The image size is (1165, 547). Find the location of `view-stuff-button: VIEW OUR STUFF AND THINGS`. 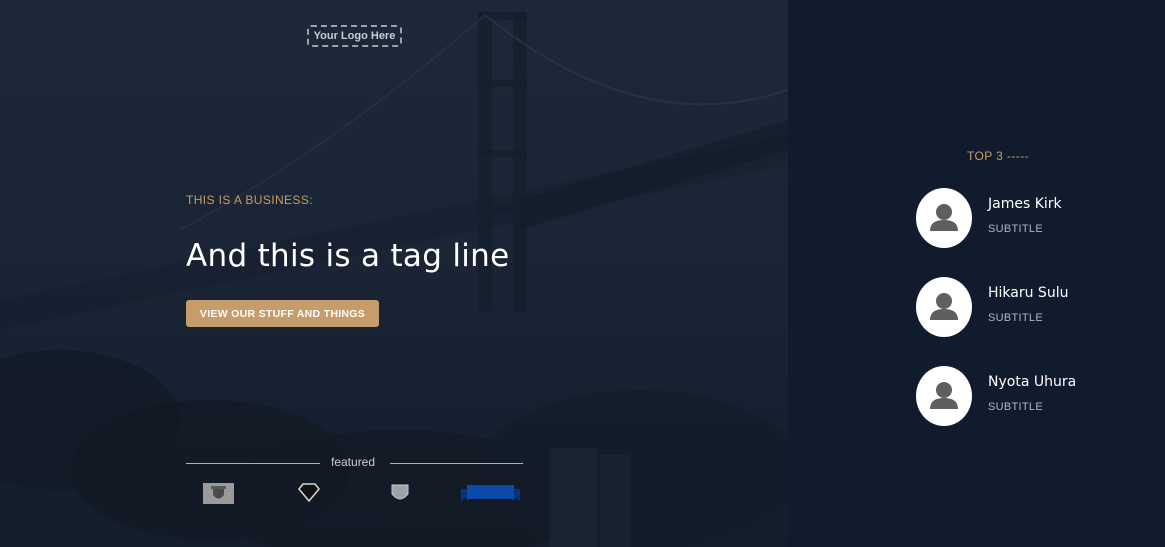

view-stuff-button: VIEW OUR STUFF AND THINGS is located at coordinates (282, 313).